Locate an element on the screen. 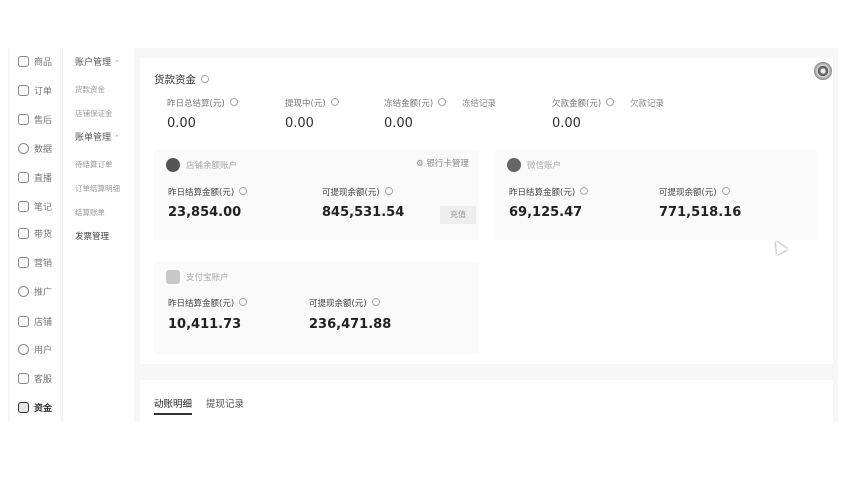  nav-label: 售后 is located at coordinates (43, 120).